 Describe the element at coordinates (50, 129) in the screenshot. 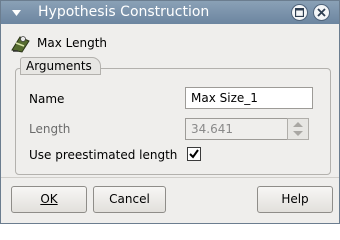

I see `length-label: Length` at that location.